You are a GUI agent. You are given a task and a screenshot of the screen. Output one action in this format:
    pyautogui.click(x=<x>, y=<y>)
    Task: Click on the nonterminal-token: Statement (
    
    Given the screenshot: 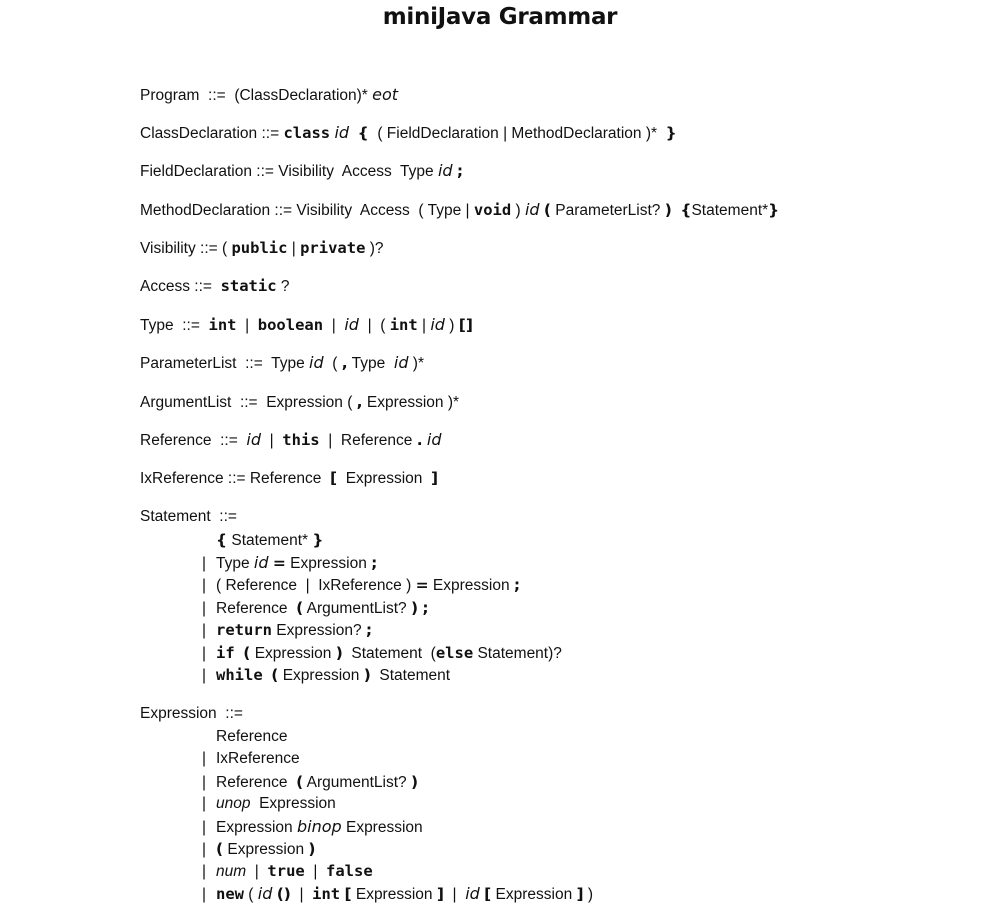 What is the action you would take?
    pyautogui.click(x=389, y=653)
    